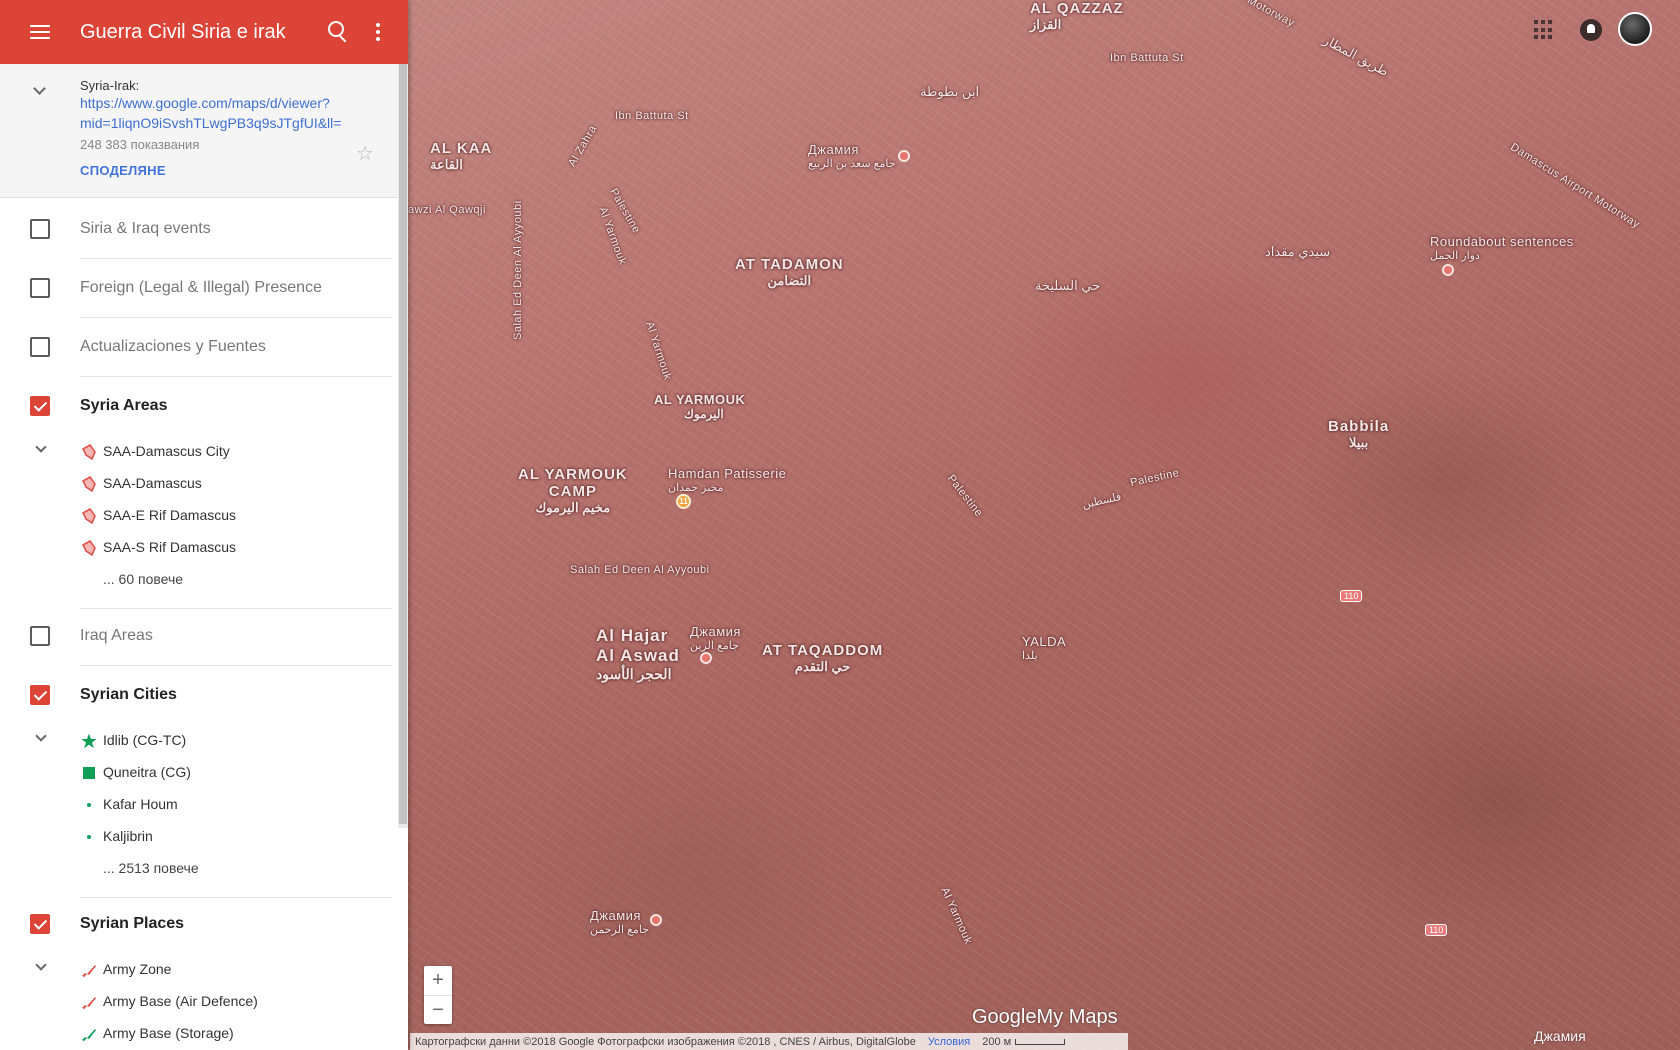 The image size is (1680, 1050). I want to click on map-label-al-hajar: Al Hajar Al Aswad الحجر الأسود, so click(638, 654).